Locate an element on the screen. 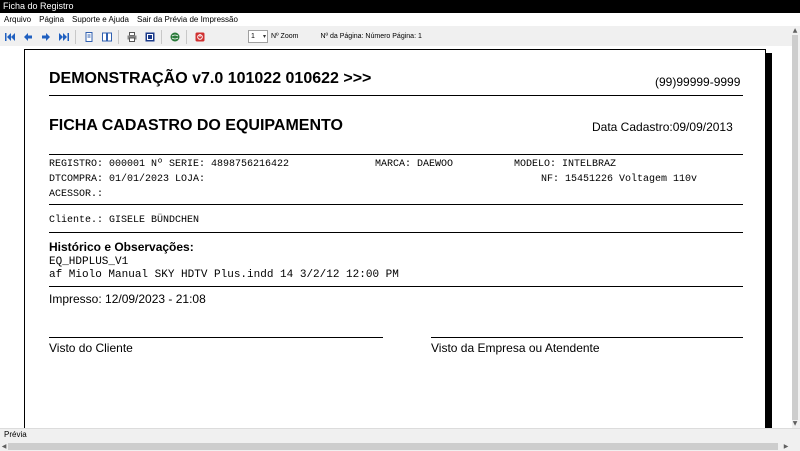  first-page-button is located at coordinates (10, 37).